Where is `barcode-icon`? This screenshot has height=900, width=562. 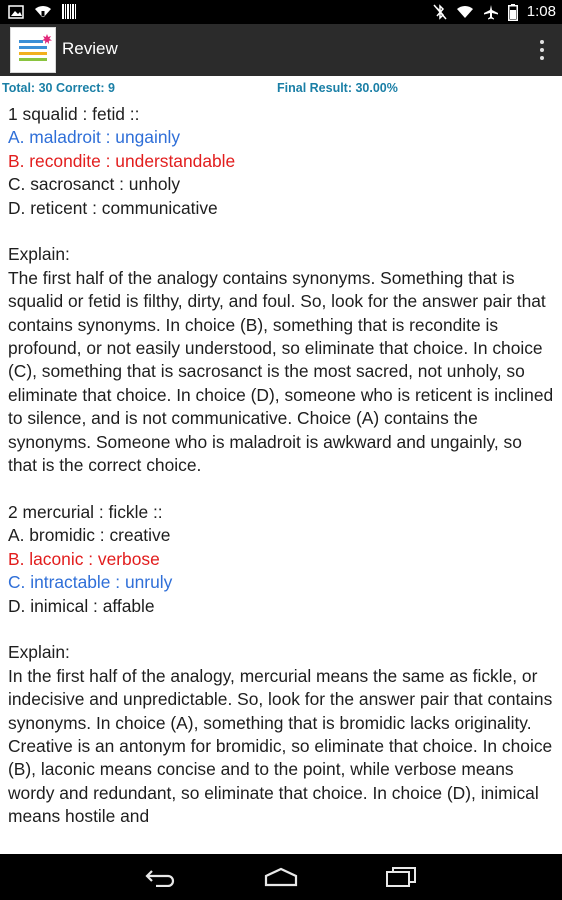 barcode-icon is located at coordinates (69, 11).